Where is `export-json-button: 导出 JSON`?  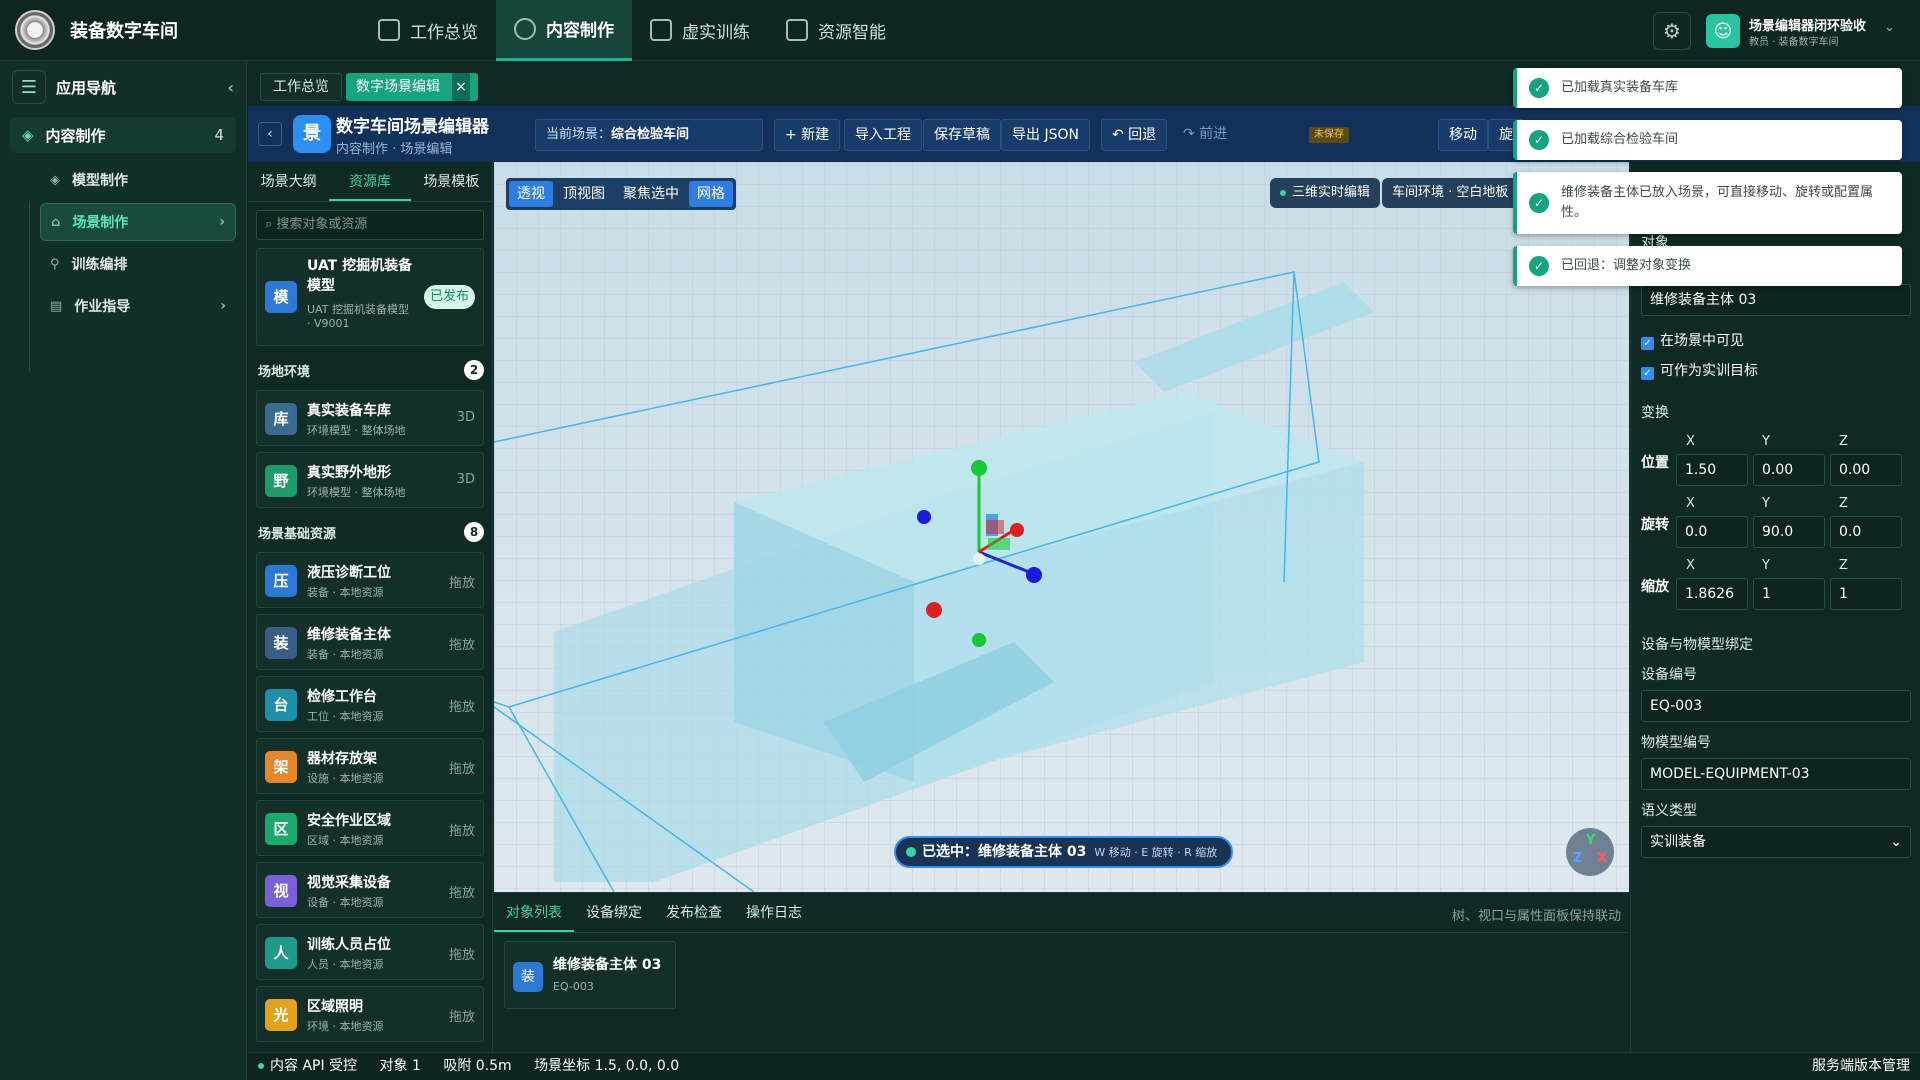 export-json-button: 导出 JSON is located at coordinates (1045, 135).